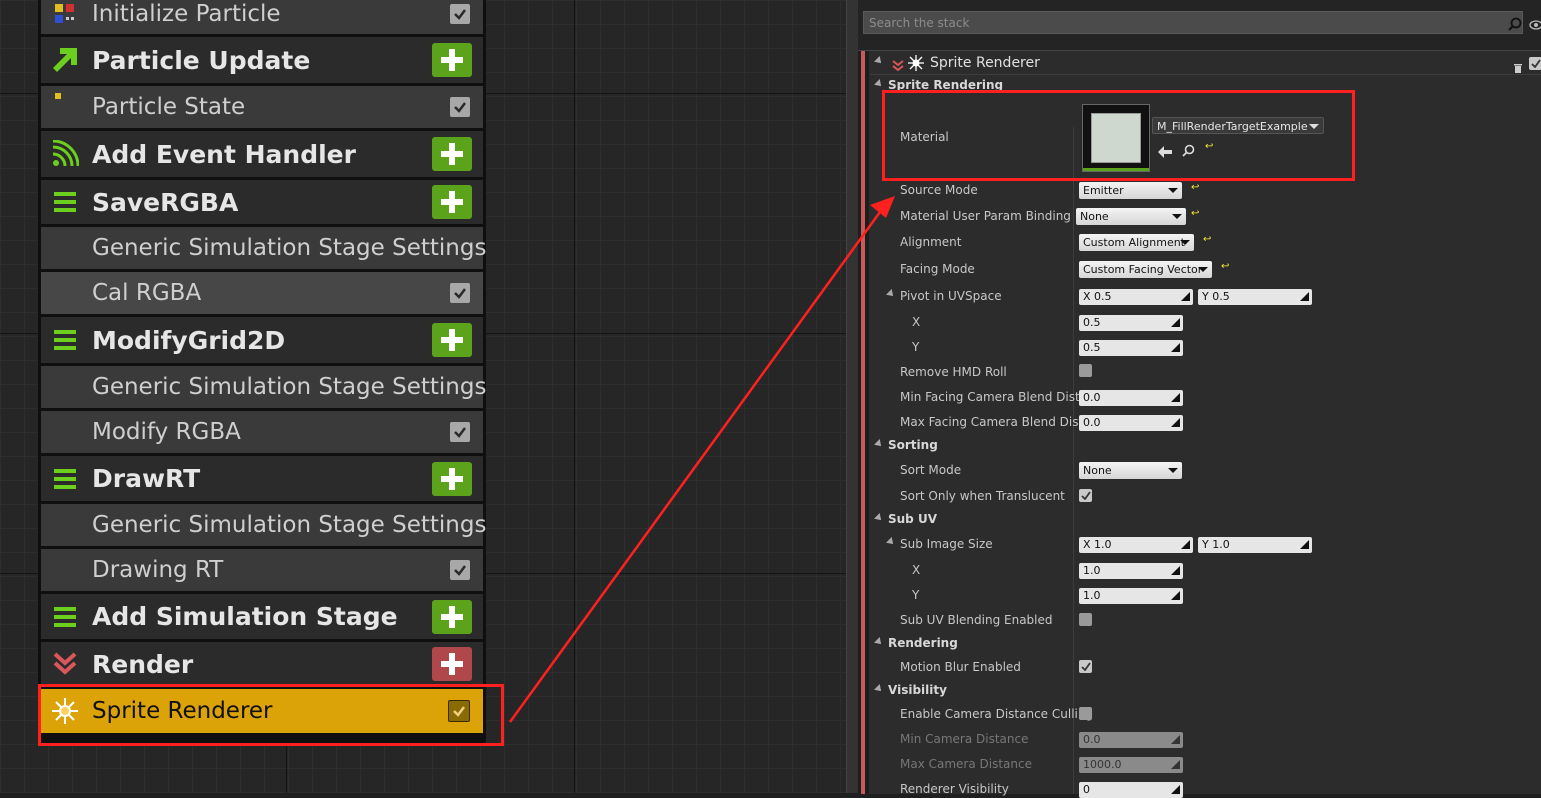  What do you see at coordinates (1255, 297) in the screenshot?
I see `pivot-y-field: Y 0.5` at bounding box center [1255, 297].